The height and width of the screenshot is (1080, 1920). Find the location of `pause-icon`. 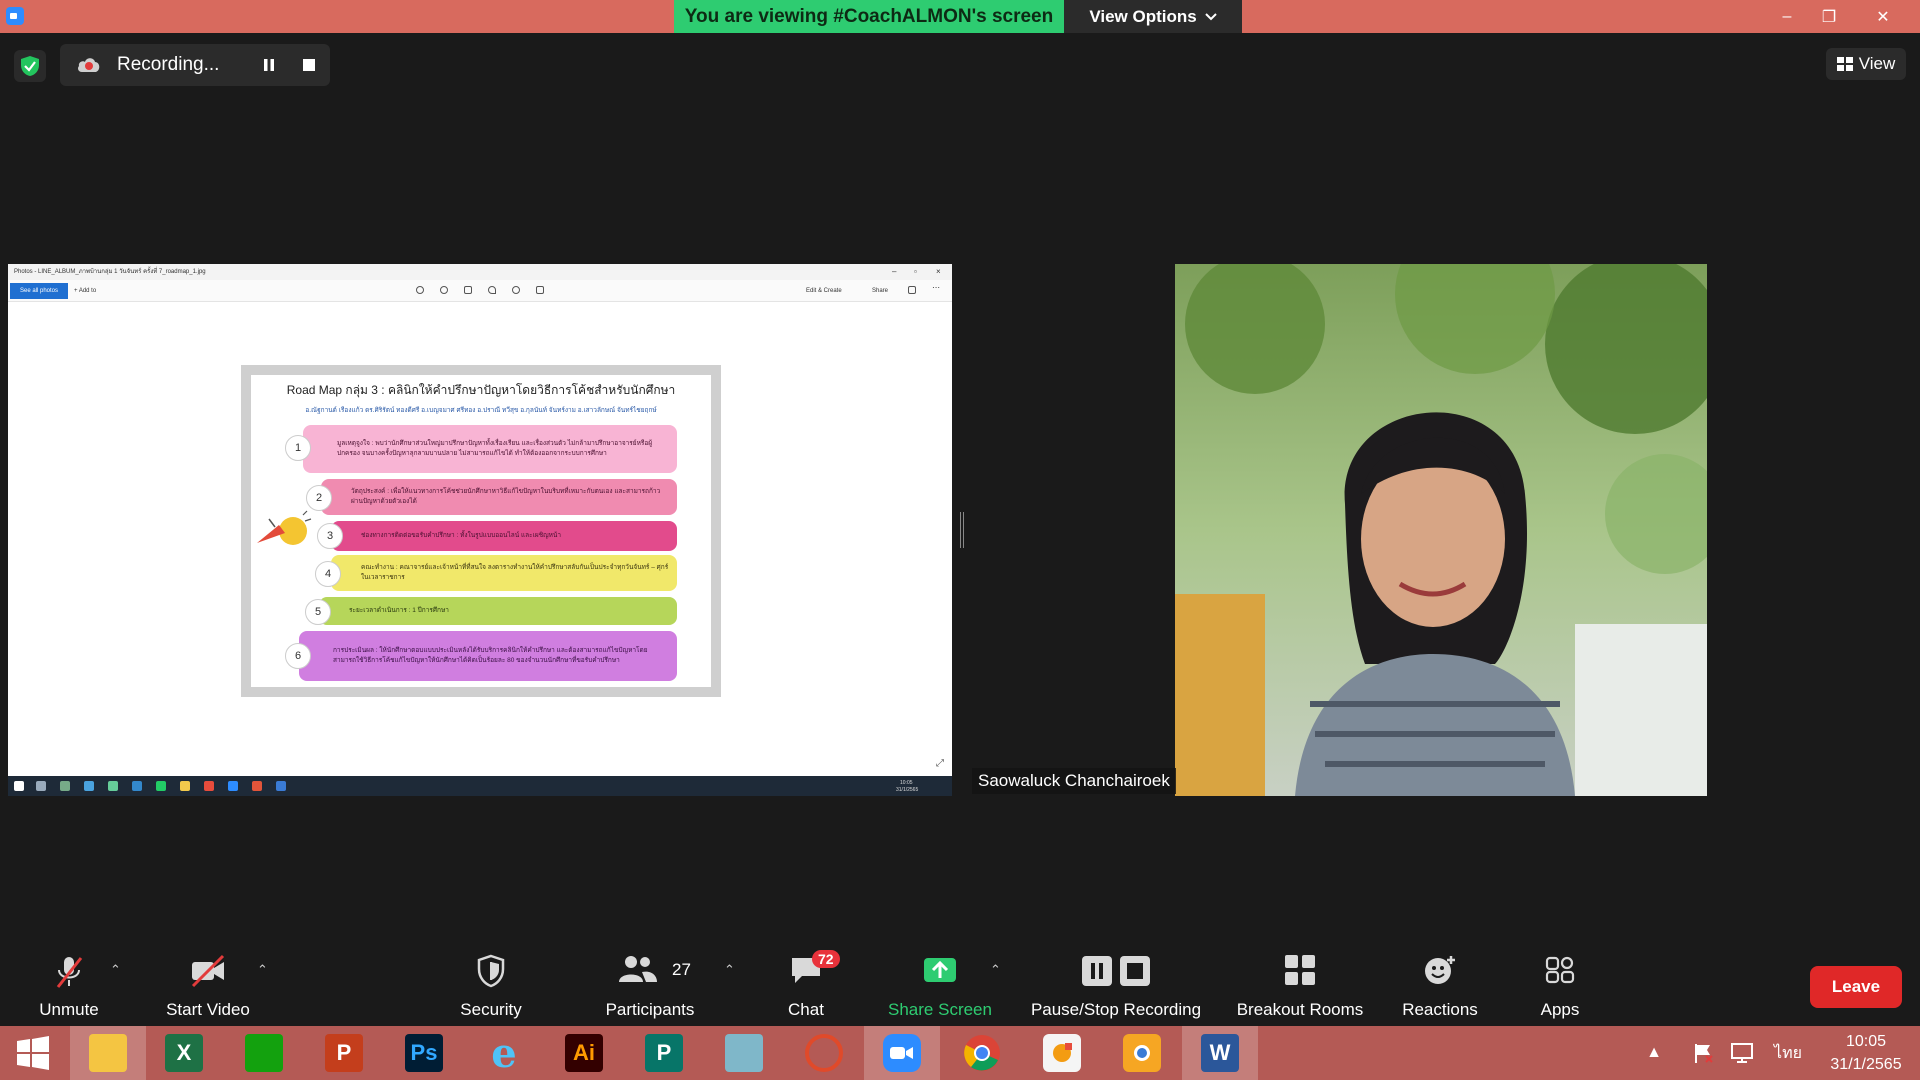

pause-icon is located at coordinates (269, 65).